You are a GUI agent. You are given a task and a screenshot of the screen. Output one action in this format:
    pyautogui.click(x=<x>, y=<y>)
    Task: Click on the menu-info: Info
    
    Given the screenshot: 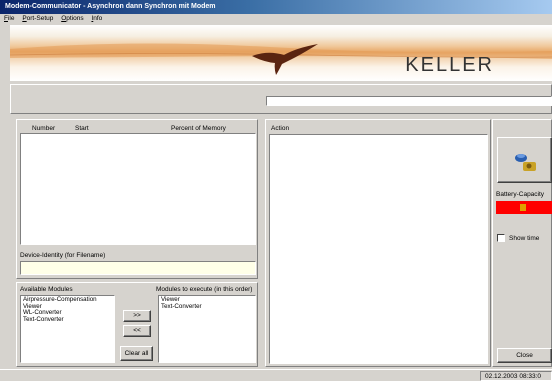 What is the action you would take?
    pyautogui.click(x=96, y=18)
    